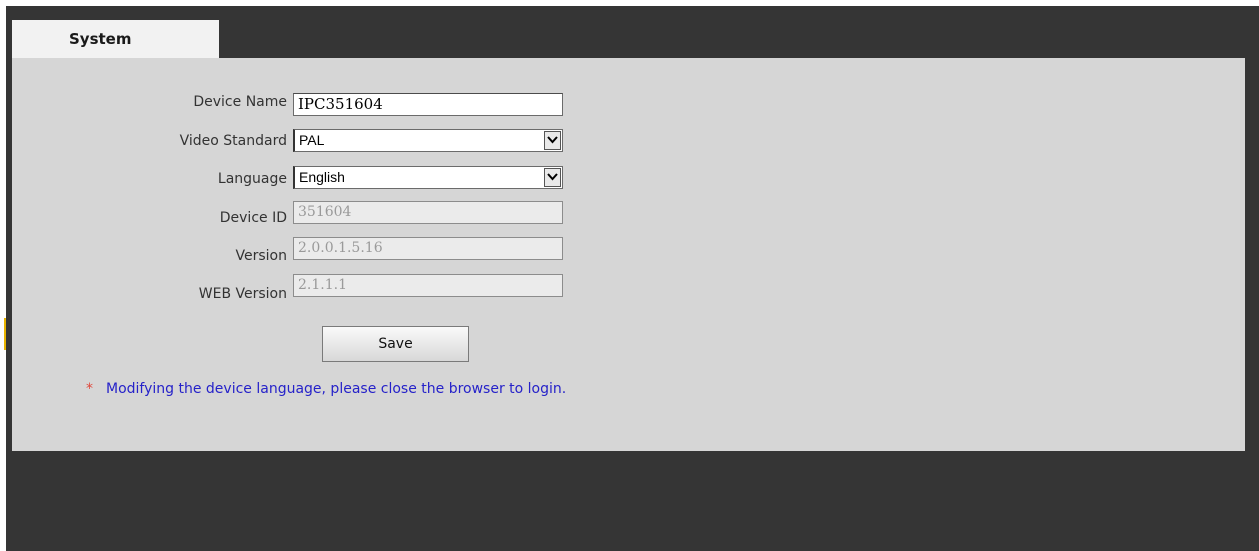  What do you see at coordinates (322, 177) in the screenshot?
I see `language-value: English` at bounding box center [322, 177].